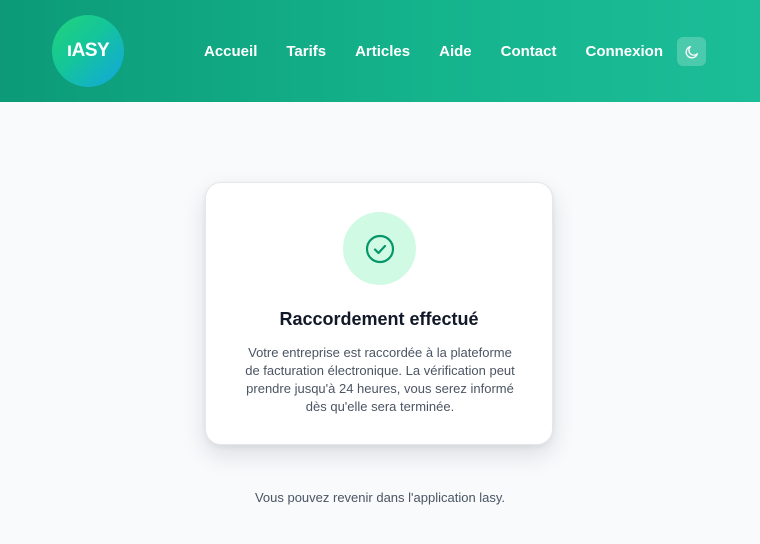 This screenshot has width=760, height=544. Describe the element at coordinates (624, 51) in the screenshot. I see `nav-connexion: Connexion` at that location.